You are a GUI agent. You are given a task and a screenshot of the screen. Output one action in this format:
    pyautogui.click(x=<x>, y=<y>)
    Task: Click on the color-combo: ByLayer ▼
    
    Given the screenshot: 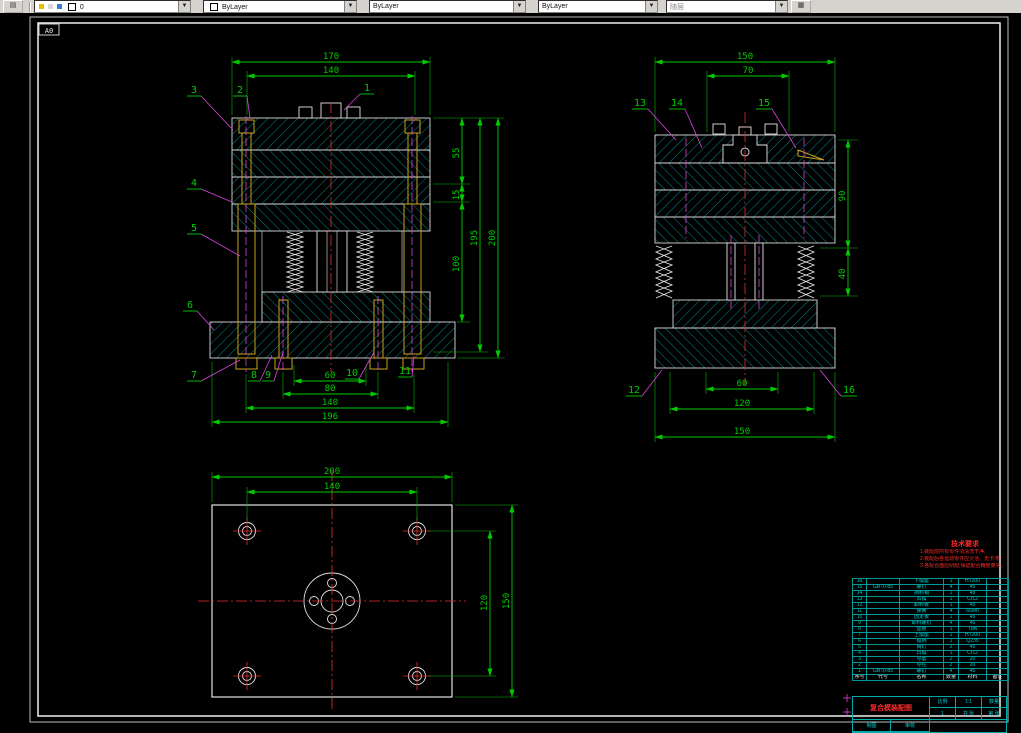 What is the action you would take?
    pyautogui.click(x=280, y=6)
    